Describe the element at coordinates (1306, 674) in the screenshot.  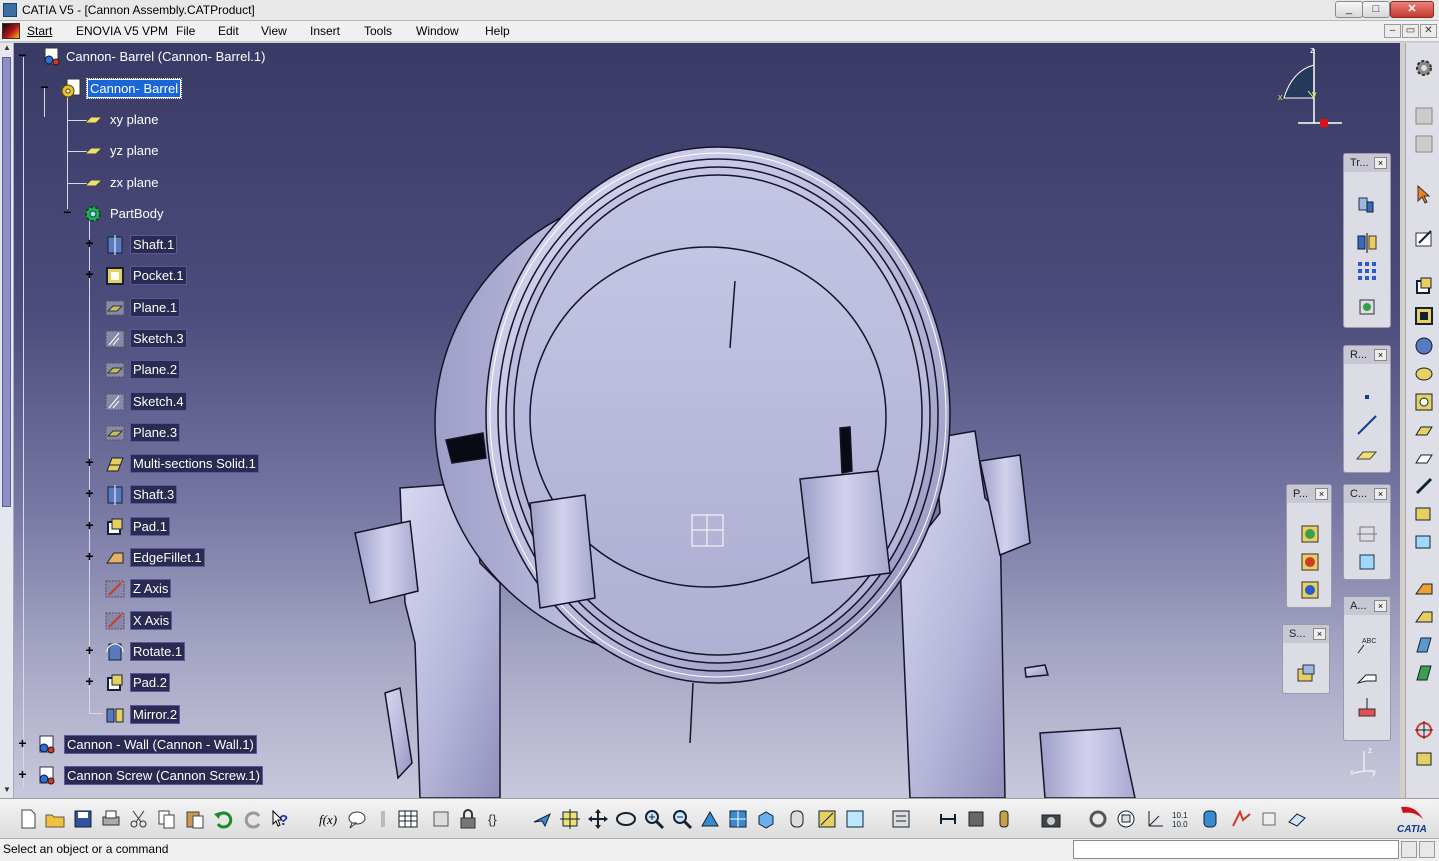
I see `sketcher-icon` at that location.